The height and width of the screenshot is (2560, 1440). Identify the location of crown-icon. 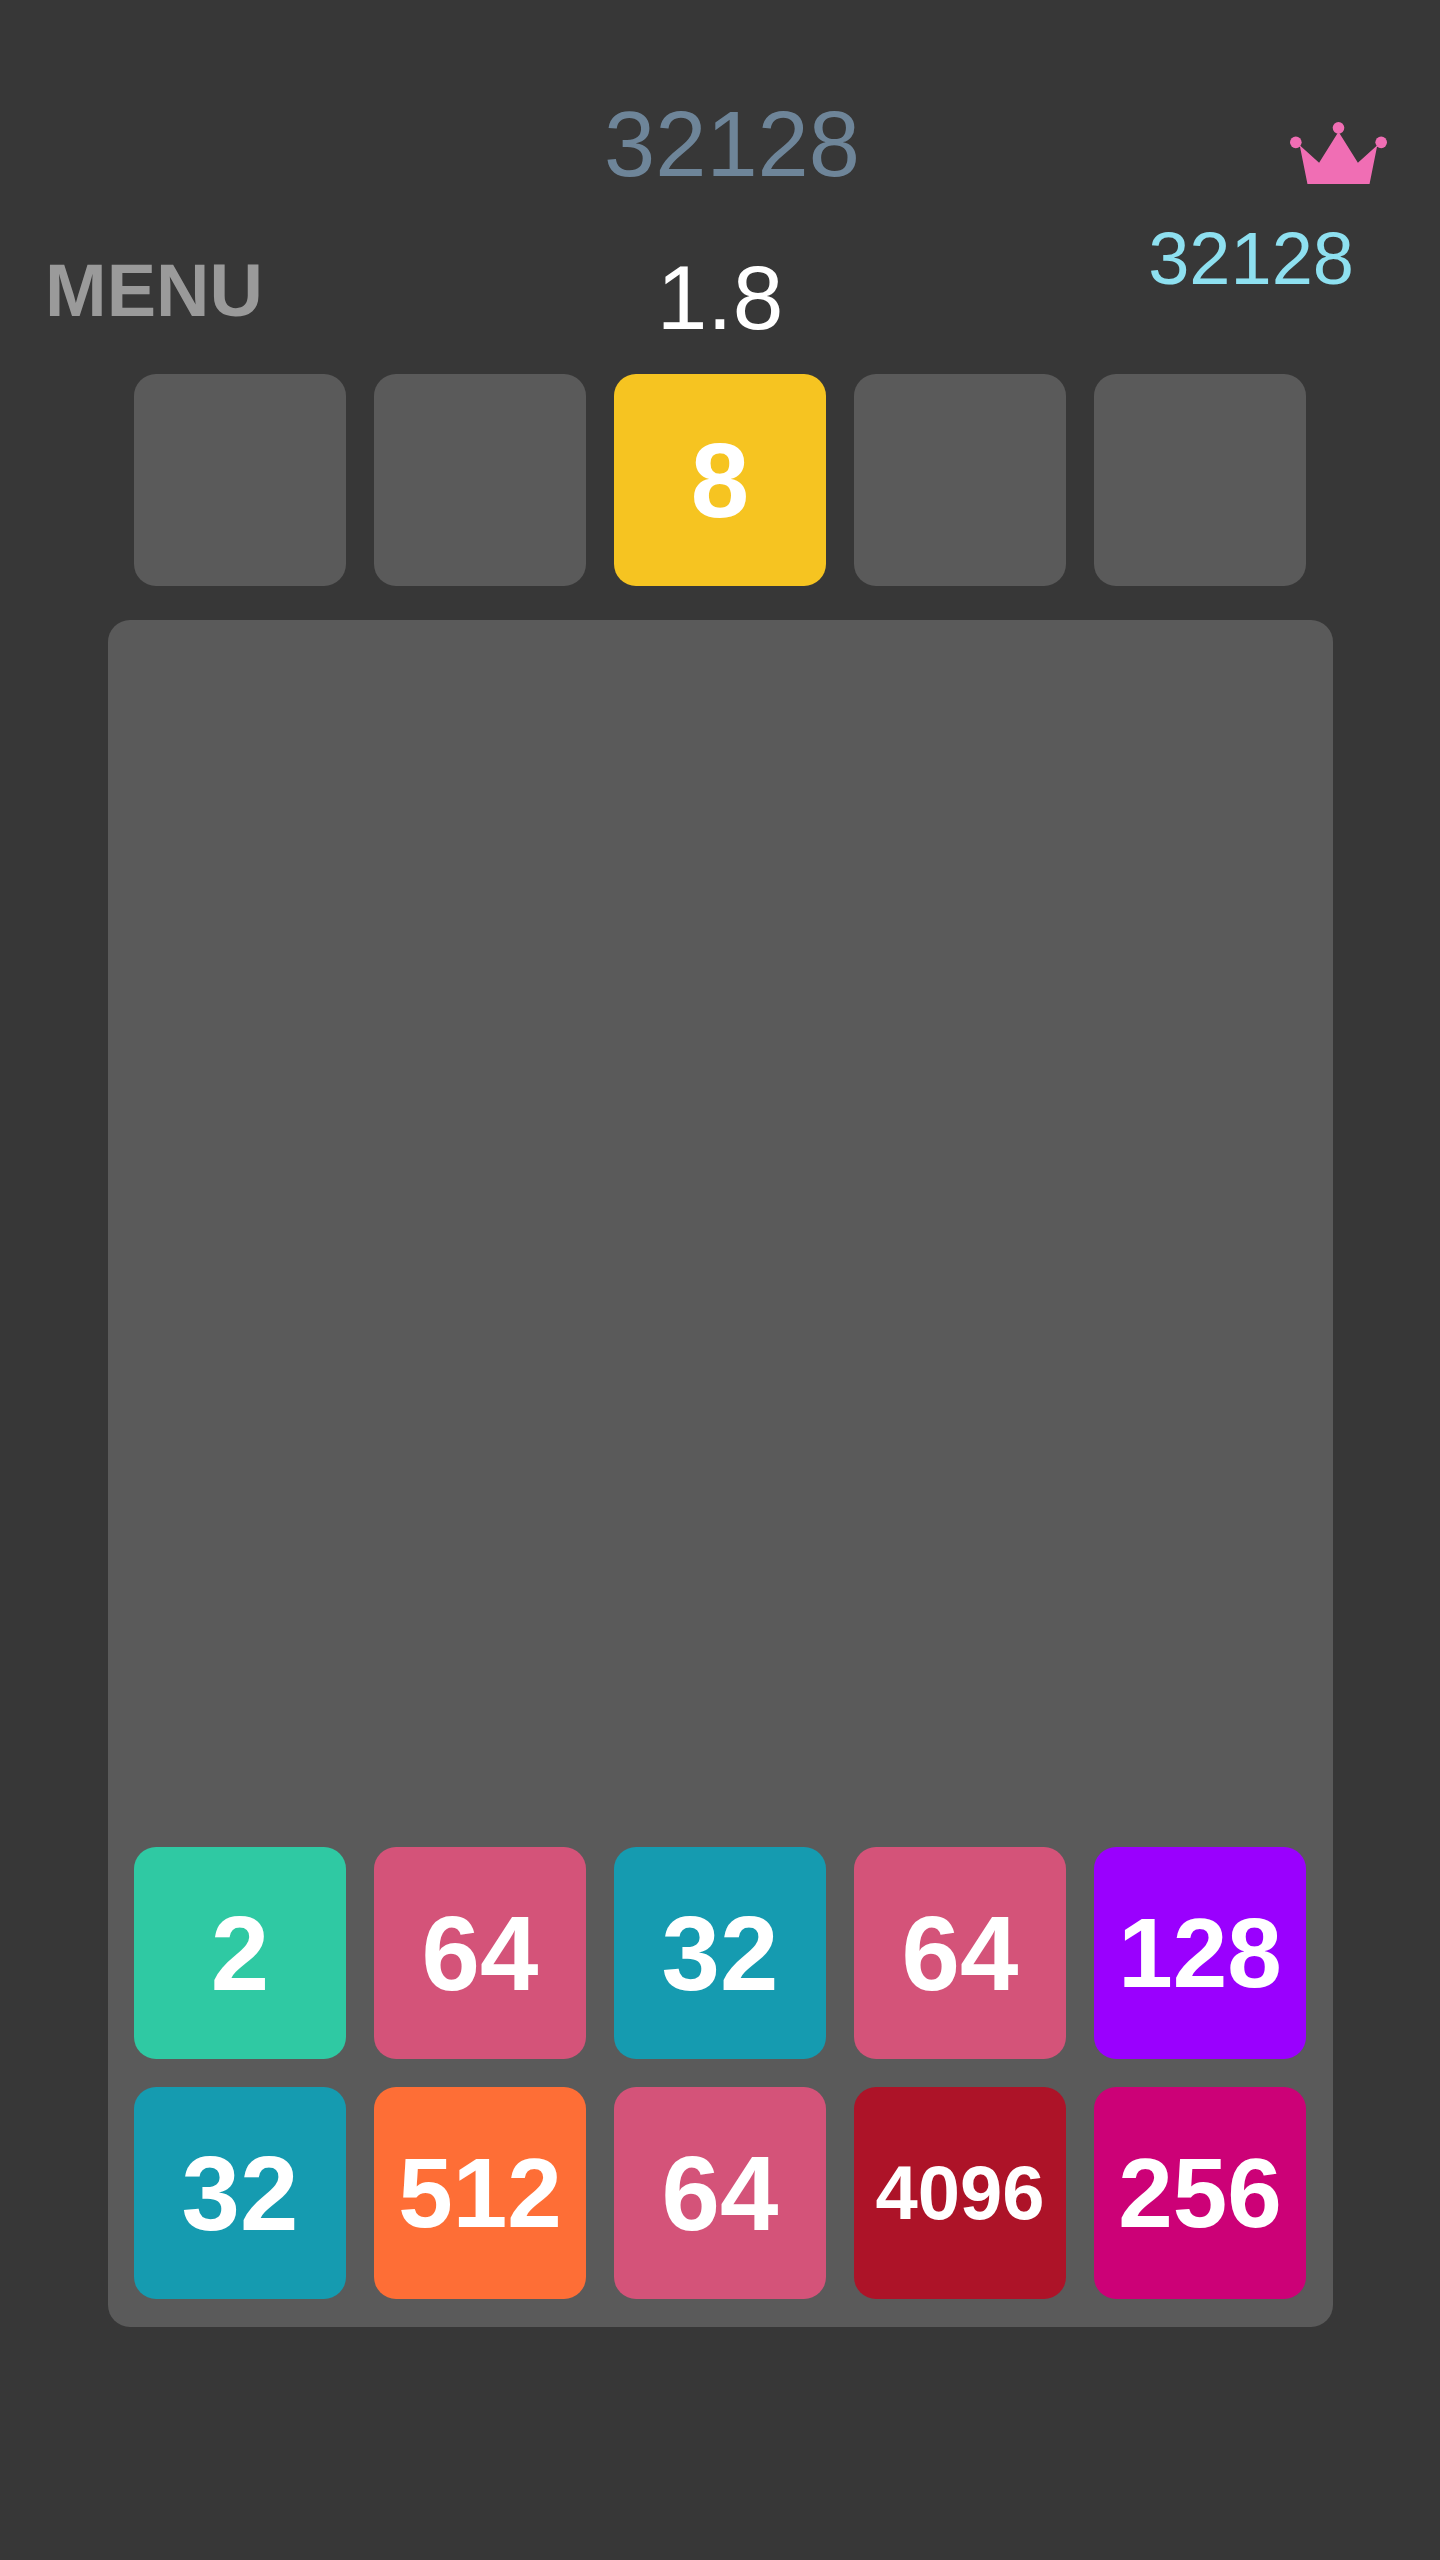
(1338, 153).